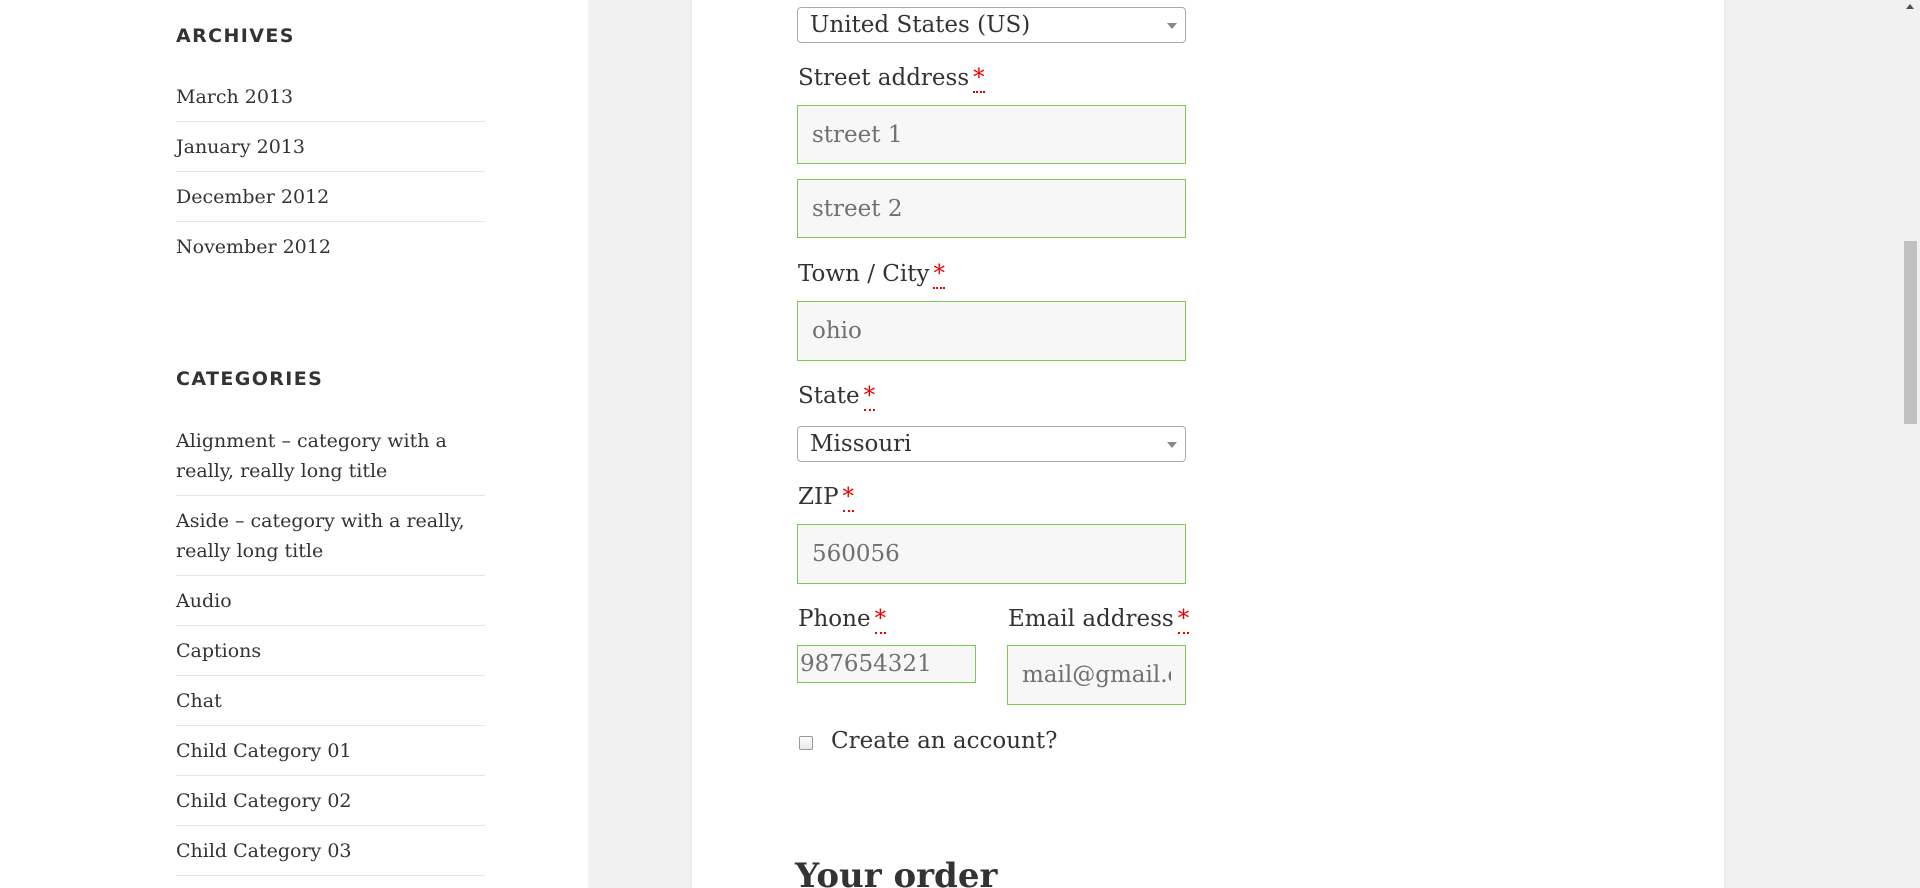 The height and width of the screenshot is (888, 1920). I want to click on archive-link: December 2012, so click(252, 197).